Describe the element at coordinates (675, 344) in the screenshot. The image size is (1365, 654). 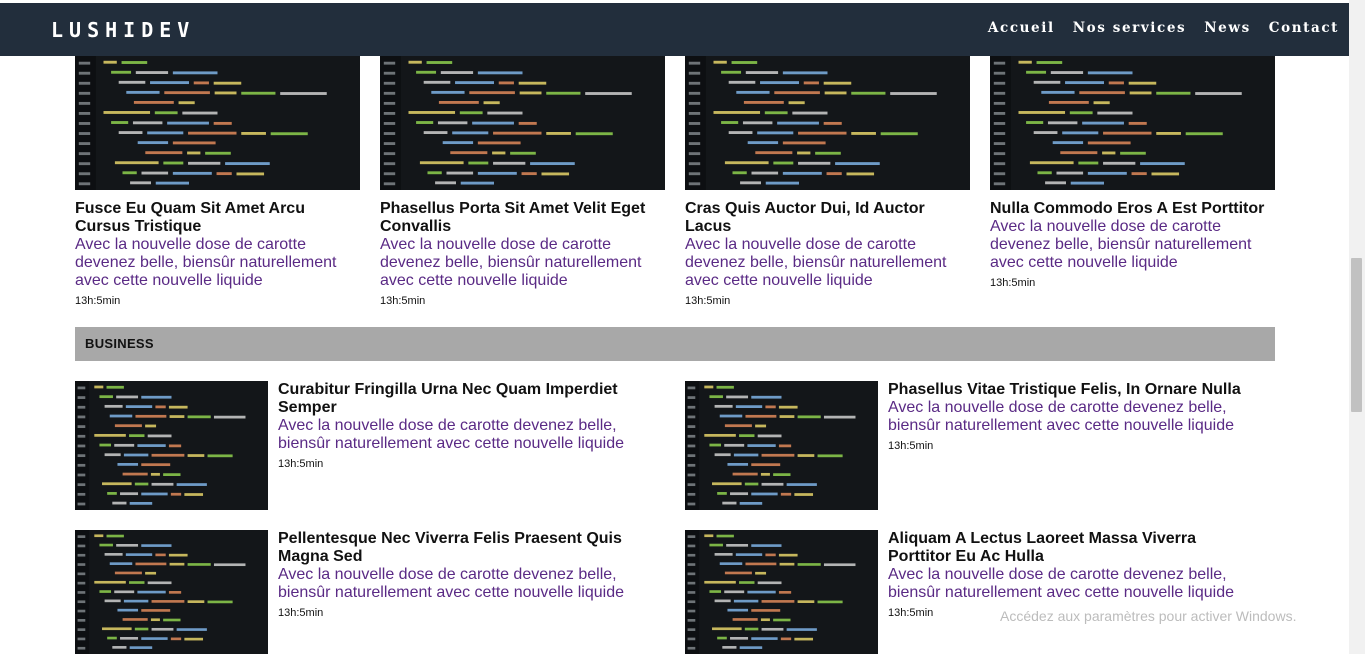
I see `section-header-business: BUSINESS` at that location.